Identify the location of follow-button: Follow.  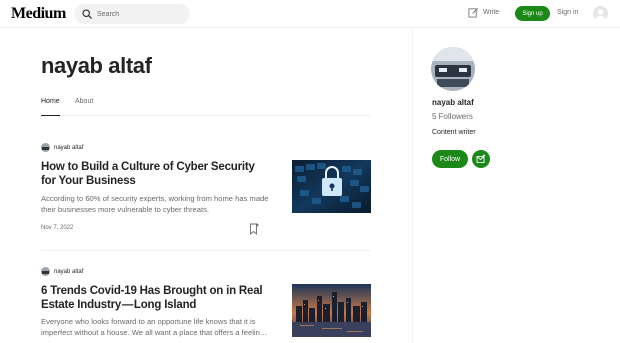
(450, 159).